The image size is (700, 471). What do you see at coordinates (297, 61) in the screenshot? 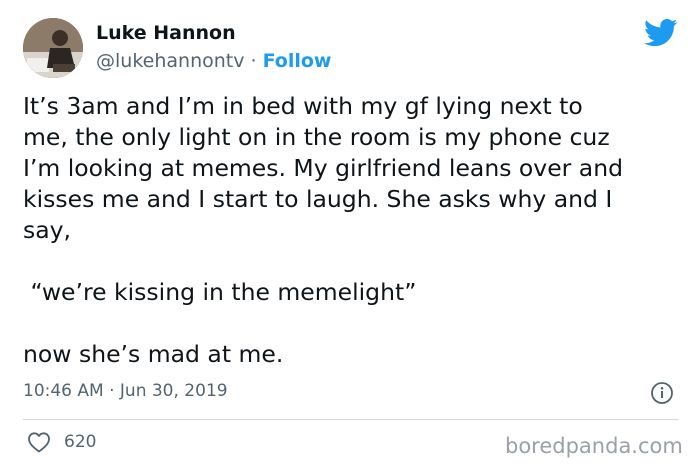
I see `follow-button: Follow` at bounding box center [297, 61].